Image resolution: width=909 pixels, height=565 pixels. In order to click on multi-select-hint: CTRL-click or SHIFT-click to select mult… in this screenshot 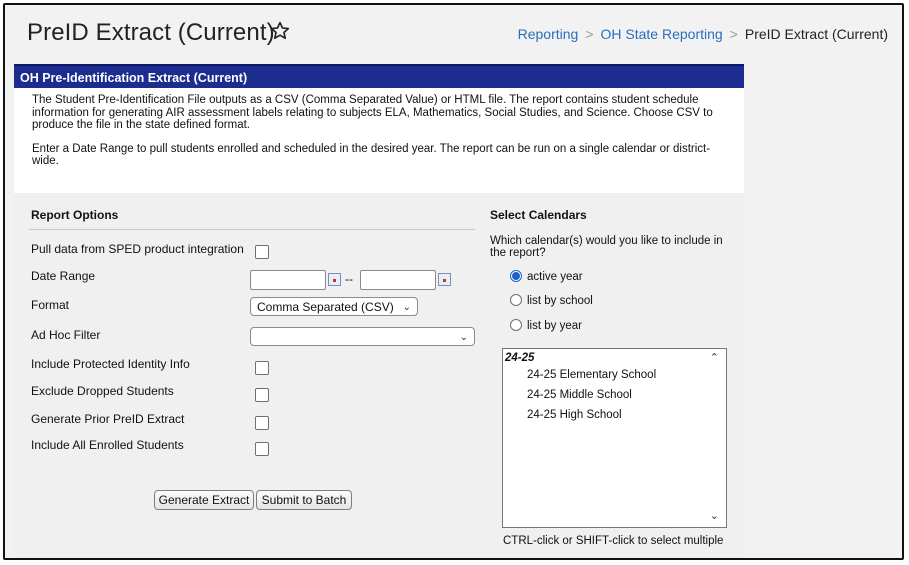, I will do `click(613, 541)`.